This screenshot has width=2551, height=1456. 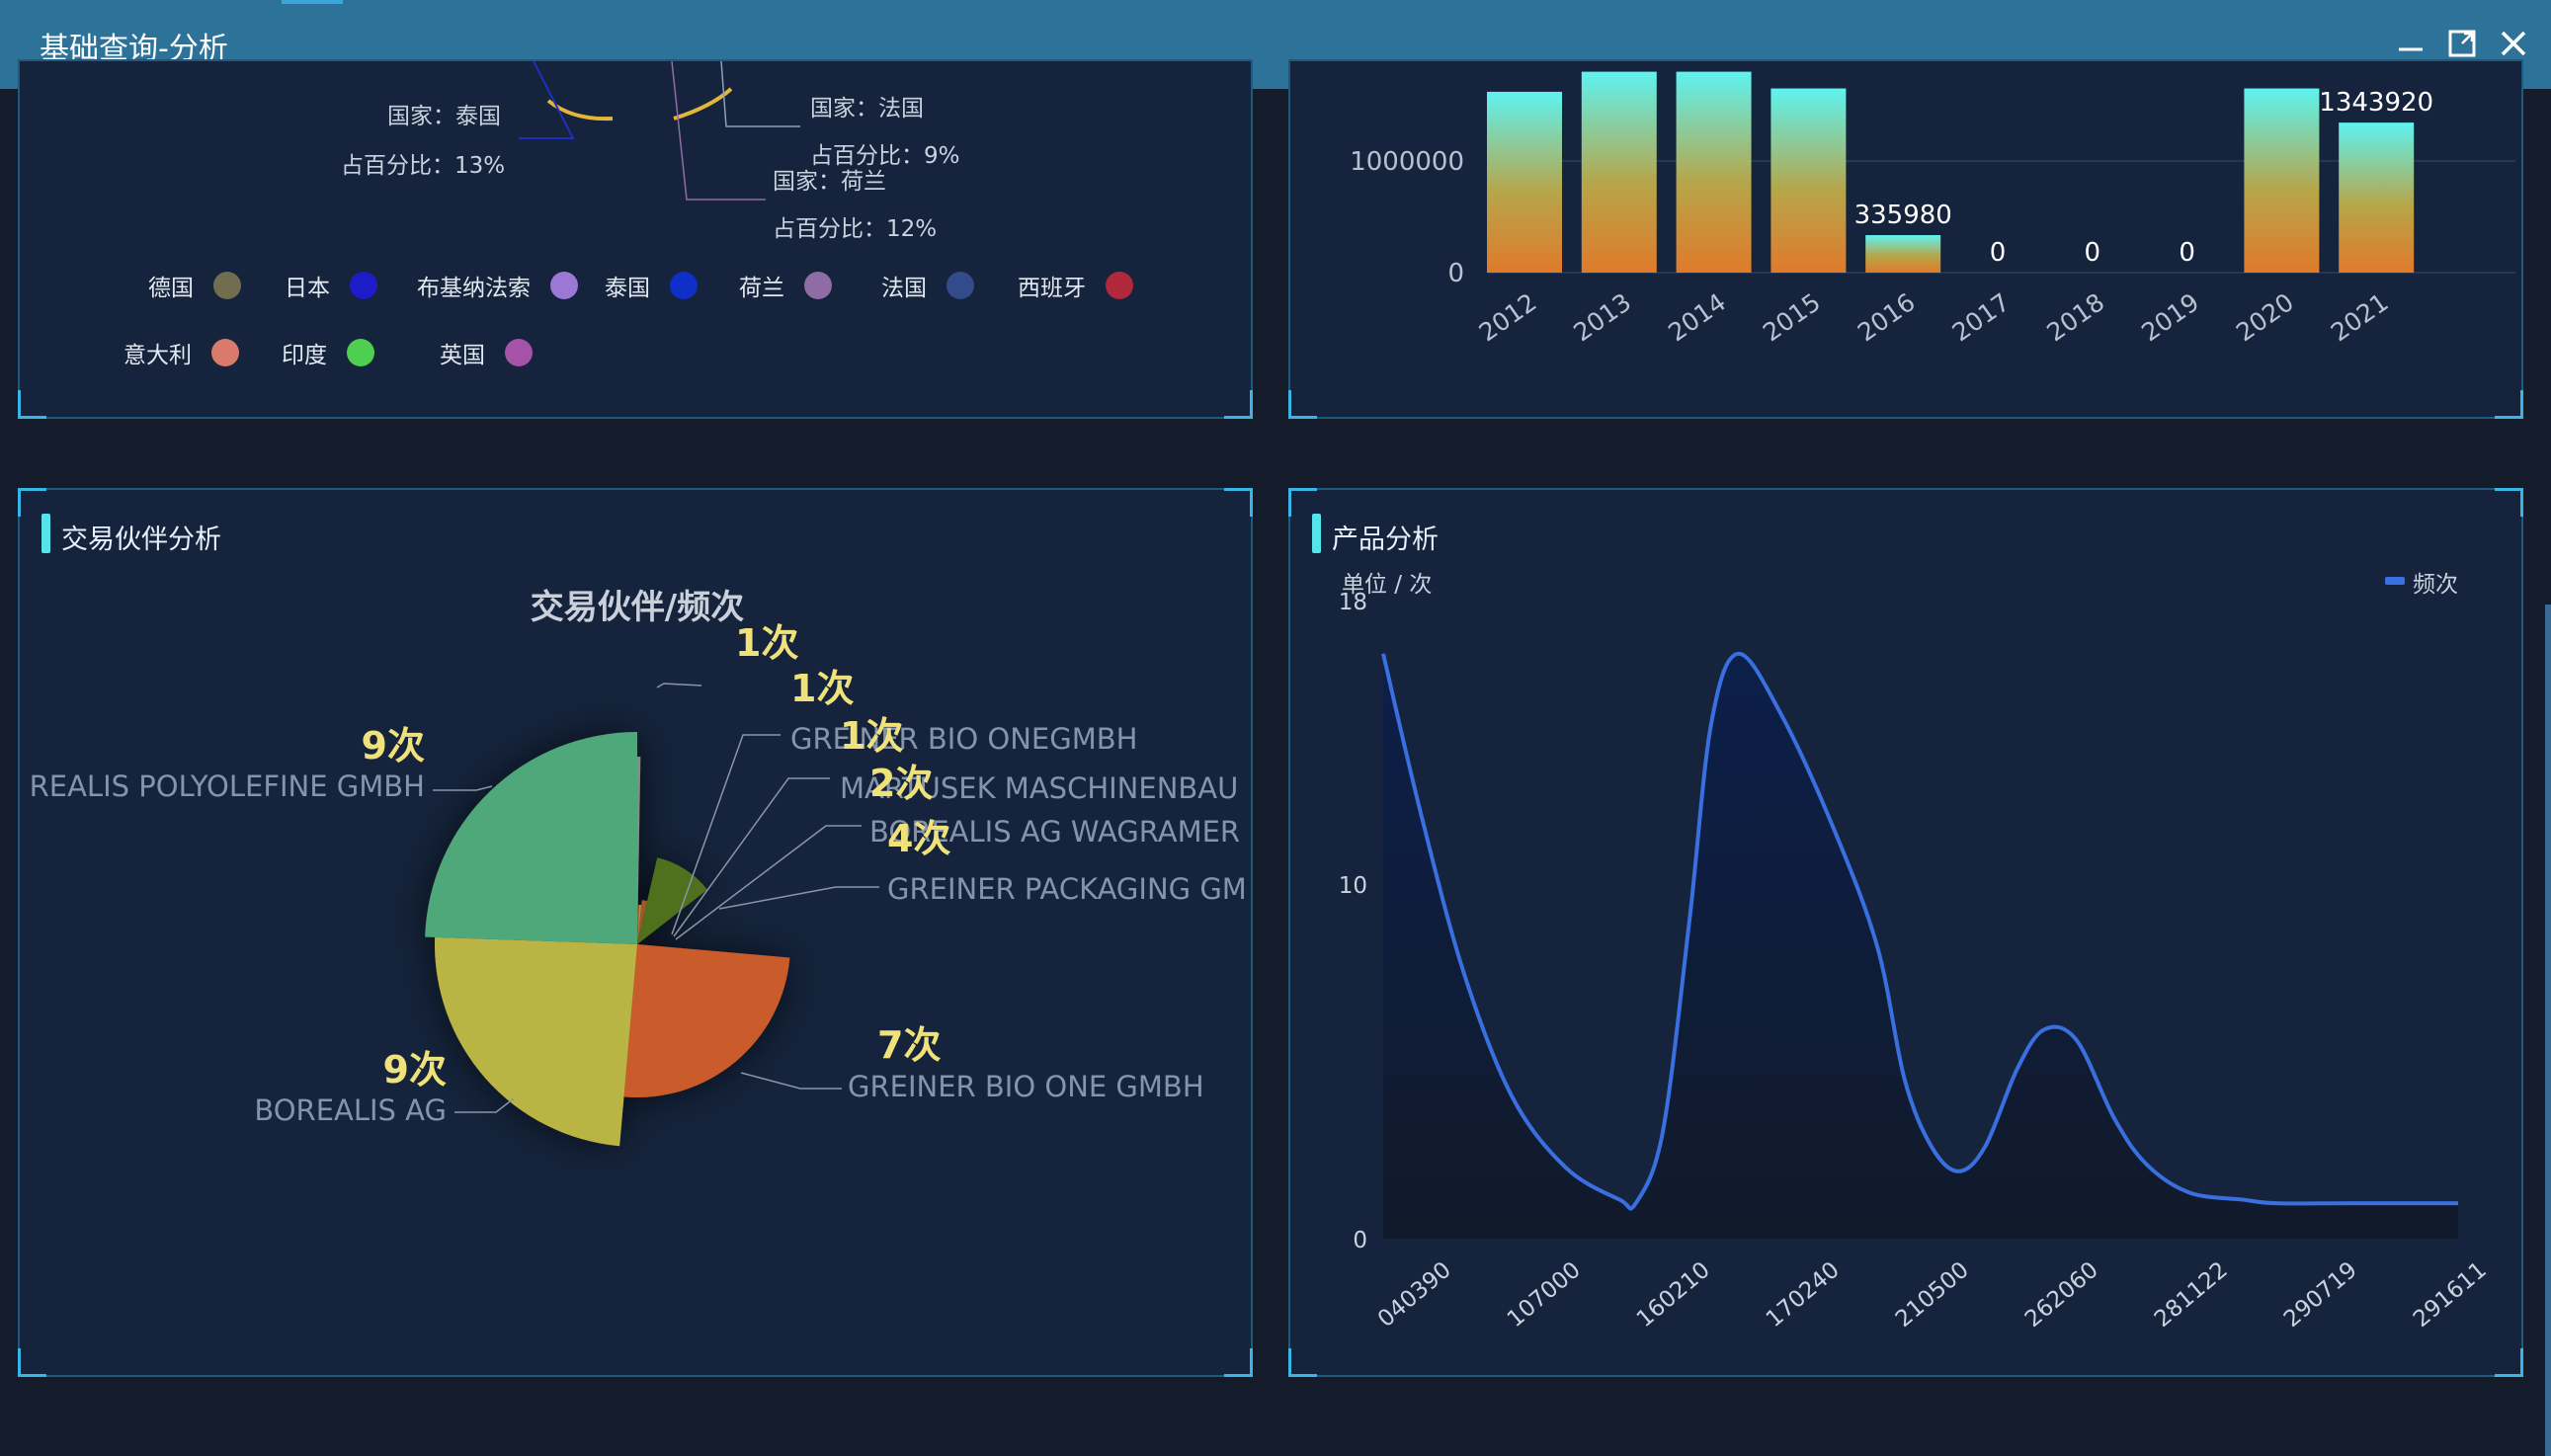 I want to click on legend-item: 意大利, so click(x=181, y=352).